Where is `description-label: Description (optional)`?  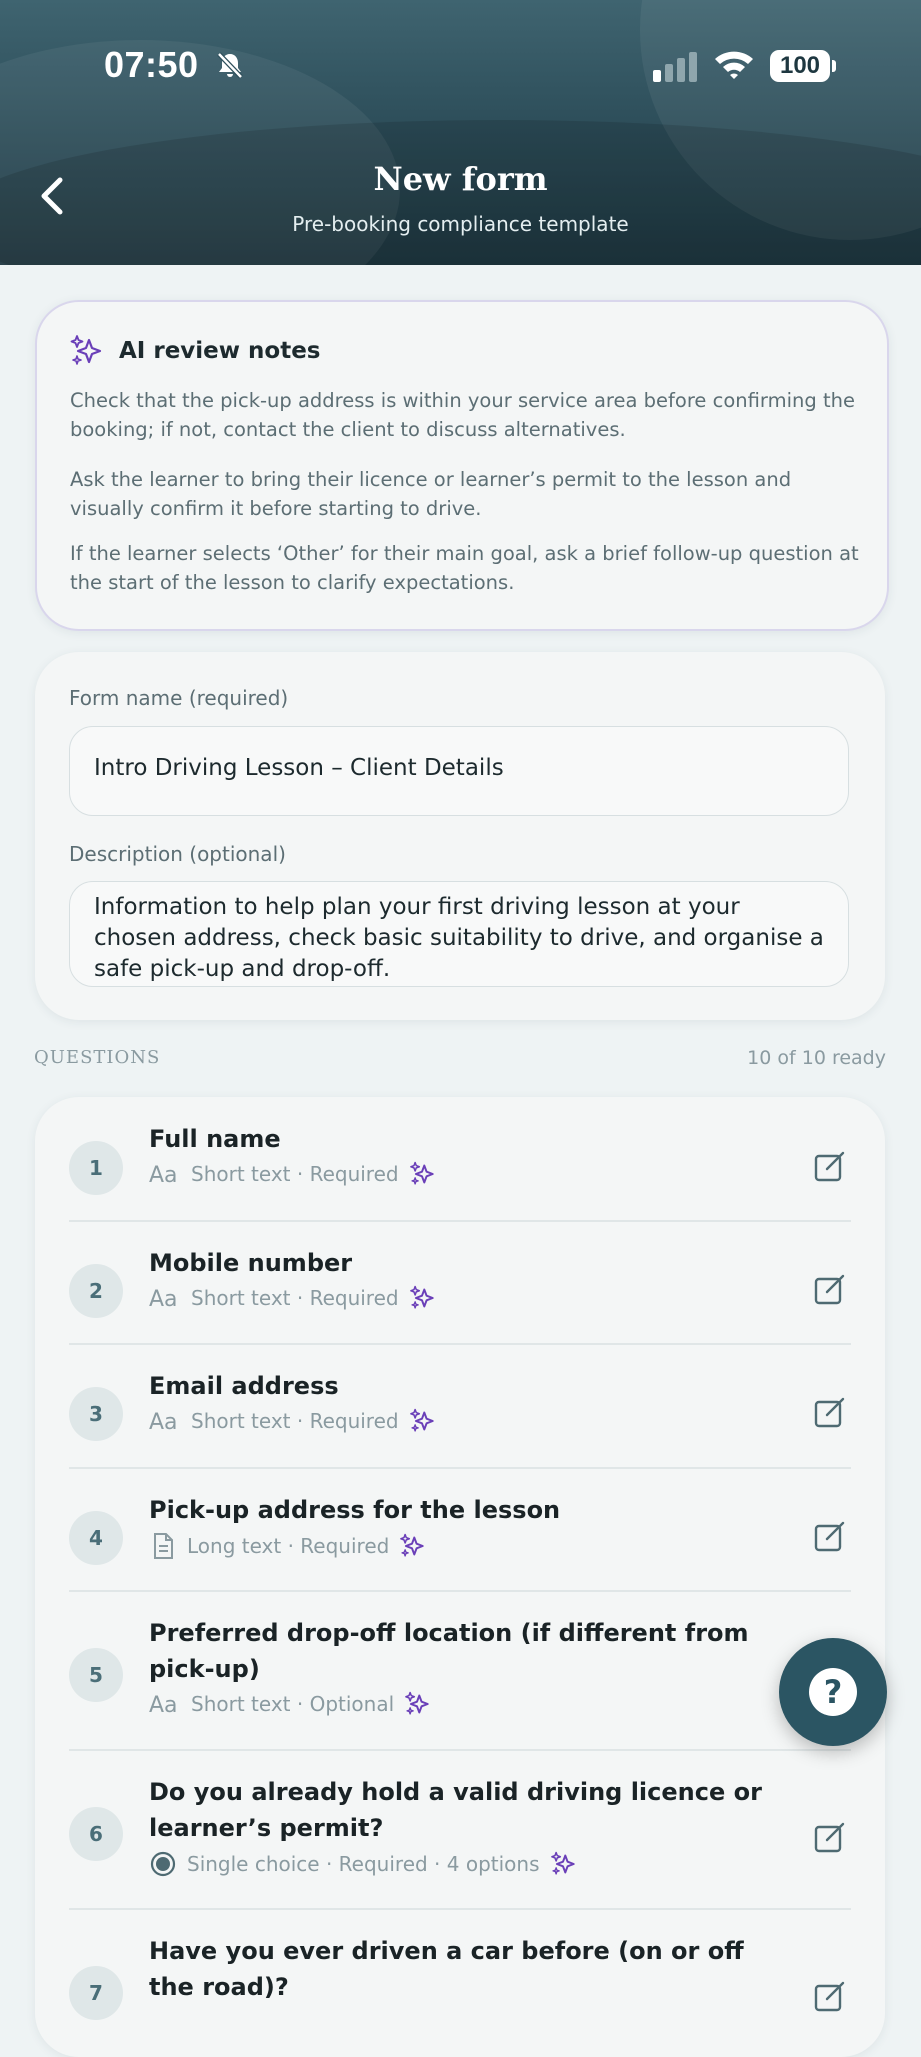
description-label: Description (optional) is located at coordinates (177, 854).